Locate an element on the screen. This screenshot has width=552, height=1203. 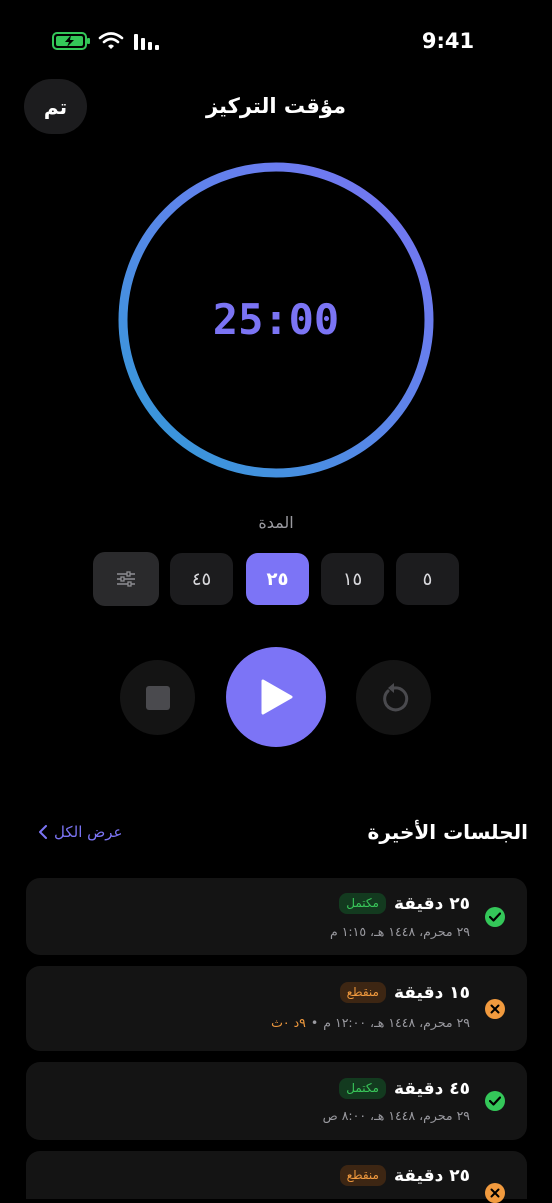
status-icons is located at coordinates (108, 41).